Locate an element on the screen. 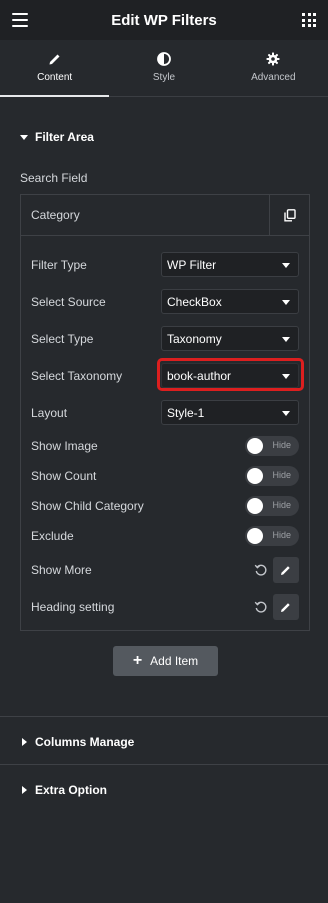 This screenshot has height=903, width=328. select-source-value: CheckBox is located at coordinates (194, 301).